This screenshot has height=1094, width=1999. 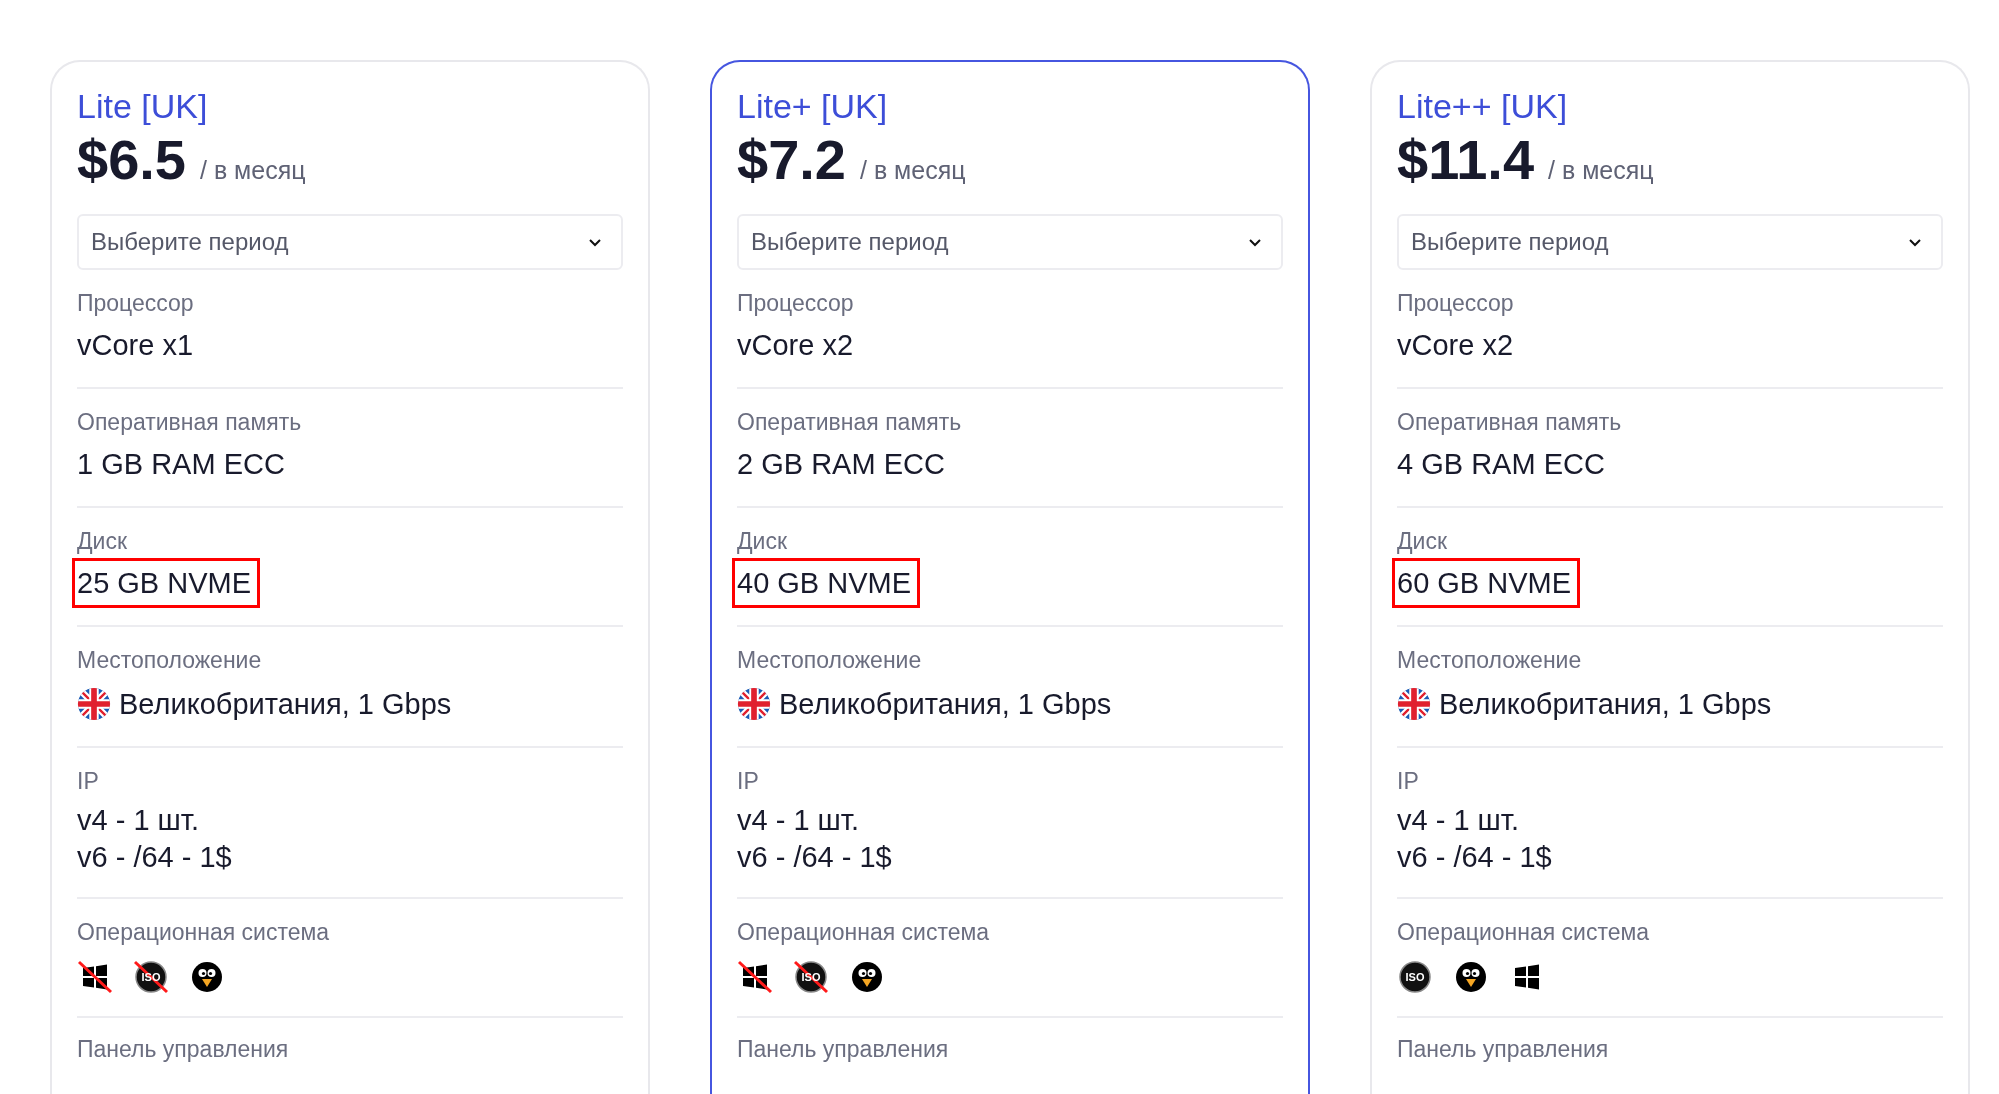 I want to click on price: $7.2, so click(x=791, y=160).